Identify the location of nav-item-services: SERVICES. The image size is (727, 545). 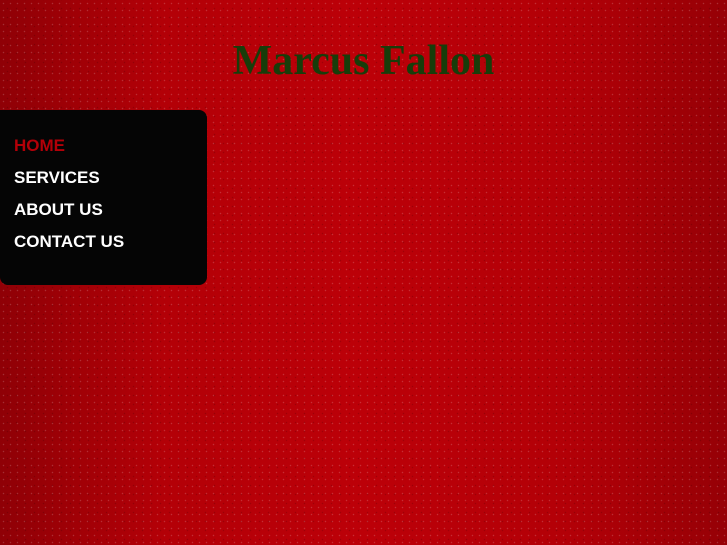
(110, 178).